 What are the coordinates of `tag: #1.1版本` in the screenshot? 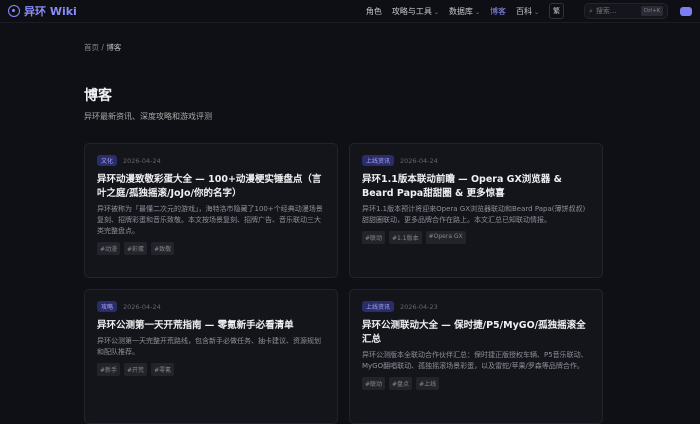 It's located at (405, 237).